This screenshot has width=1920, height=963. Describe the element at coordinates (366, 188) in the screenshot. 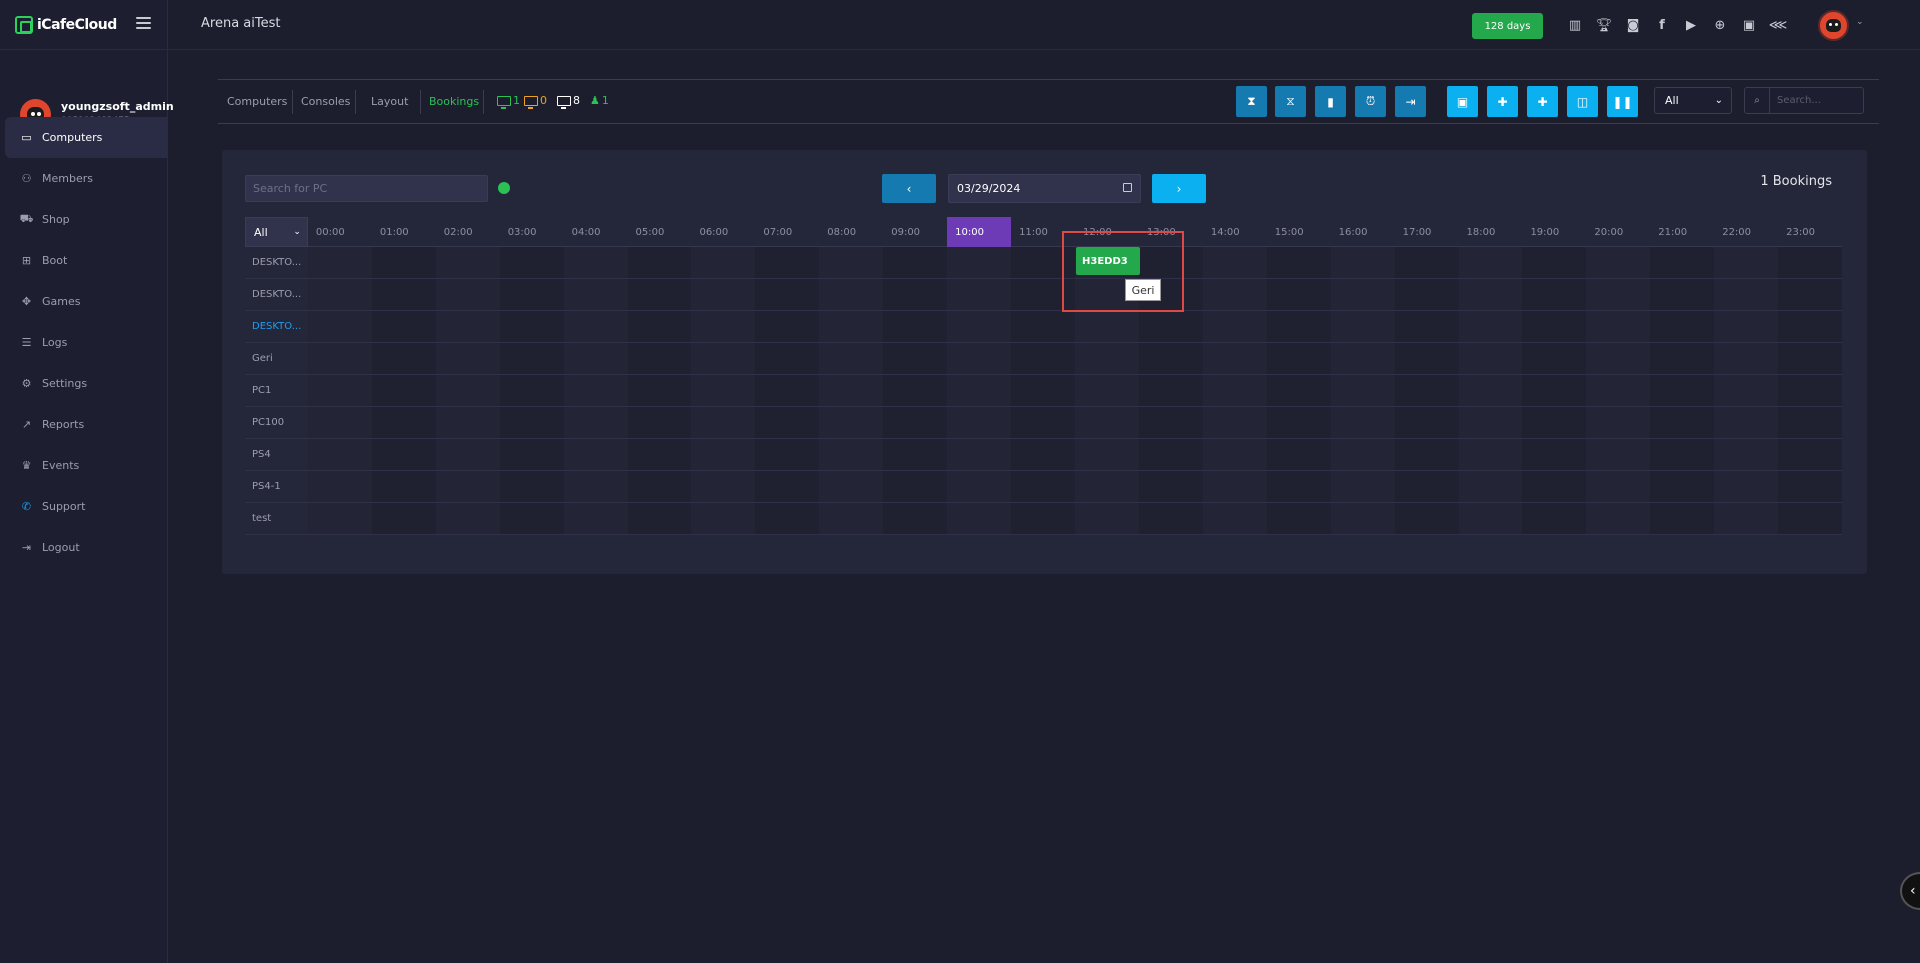

I see `pc-search-input: Search for PC` at that location.